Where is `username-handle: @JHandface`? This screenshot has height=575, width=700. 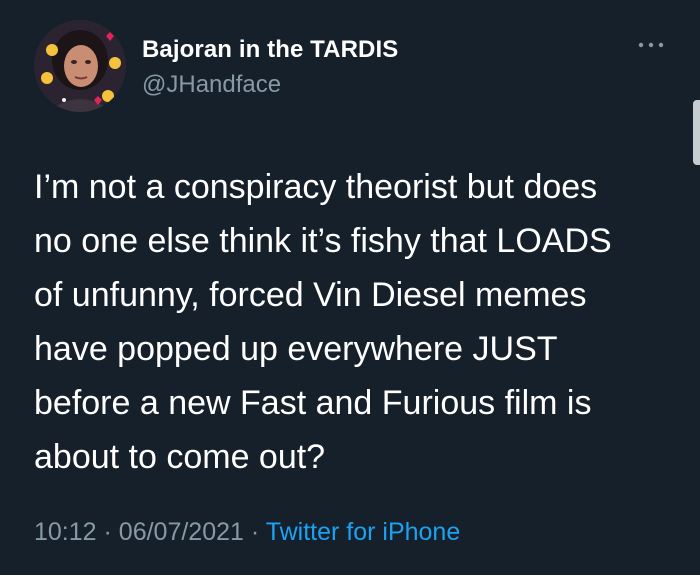 username-handle: @JHandface is located at coordinates (211, 85).